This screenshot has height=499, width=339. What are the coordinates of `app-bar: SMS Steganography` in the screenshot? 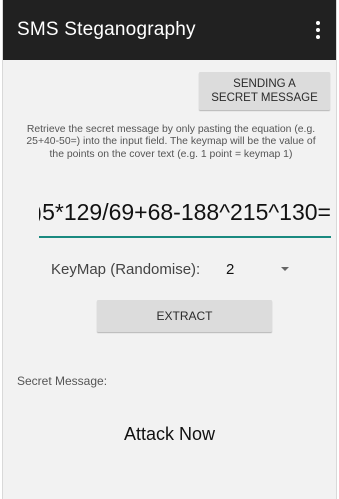 It's located at (169, 30).